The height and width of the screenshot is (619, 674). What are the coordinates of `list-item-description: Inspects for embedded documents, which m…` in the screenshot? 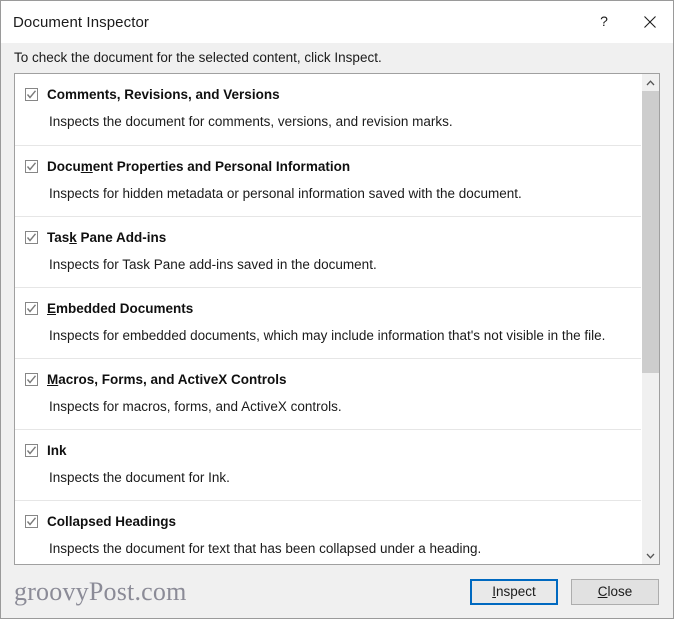 It's located at (327, 335).